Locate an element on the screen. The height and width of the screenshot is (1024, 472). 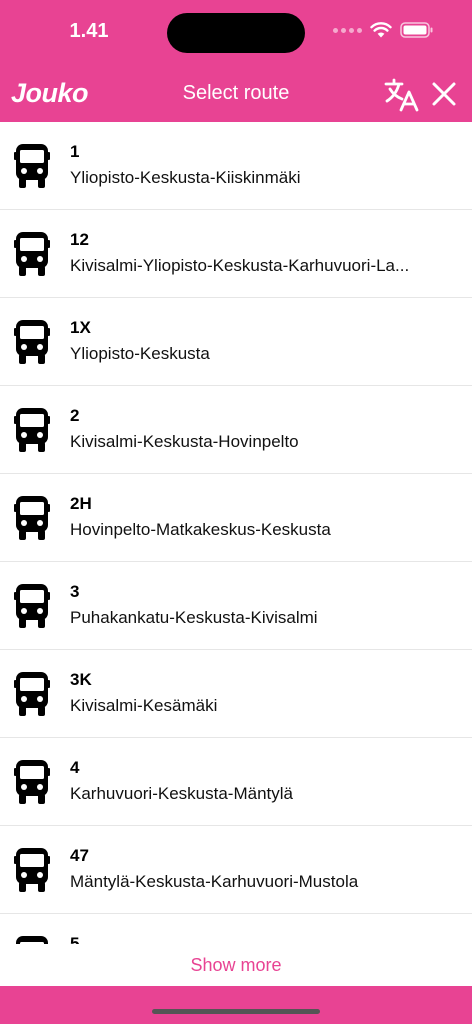
route-item: 1X Yliopisto-Keskusta is located at coordinates (236, 342).